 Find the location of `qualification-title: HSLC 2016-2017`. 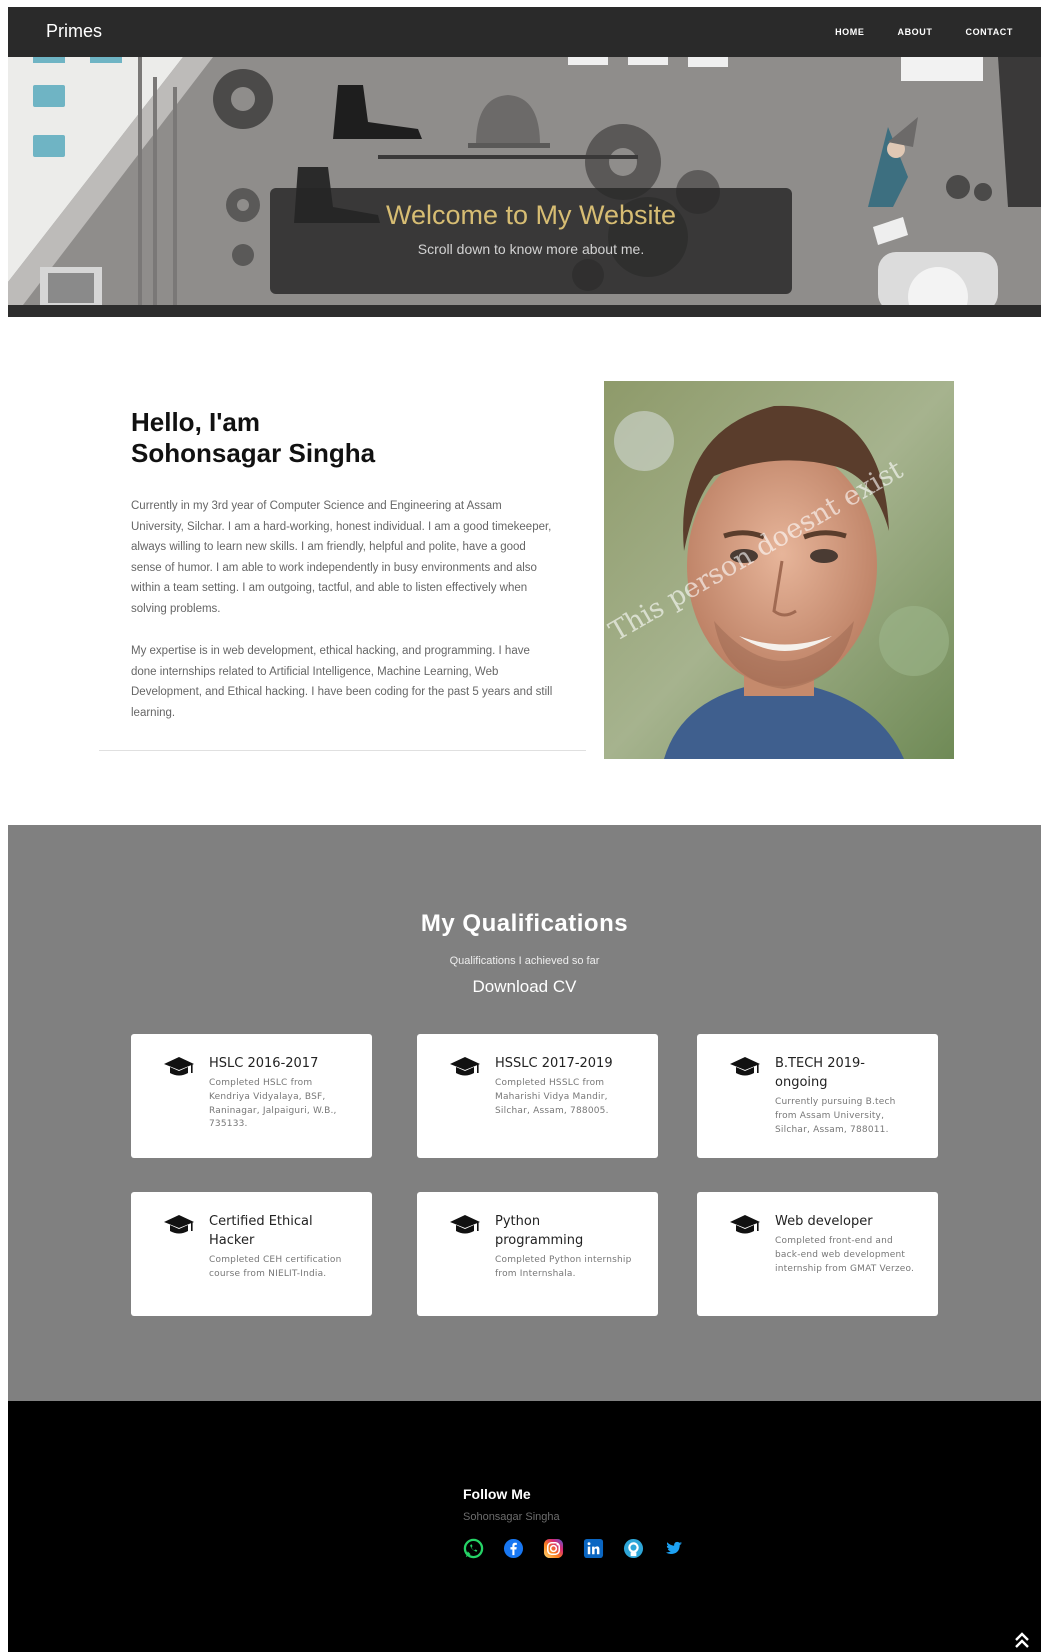

qualification-title: HSLC 2016-2017 is located at coordinates (264, 1063).